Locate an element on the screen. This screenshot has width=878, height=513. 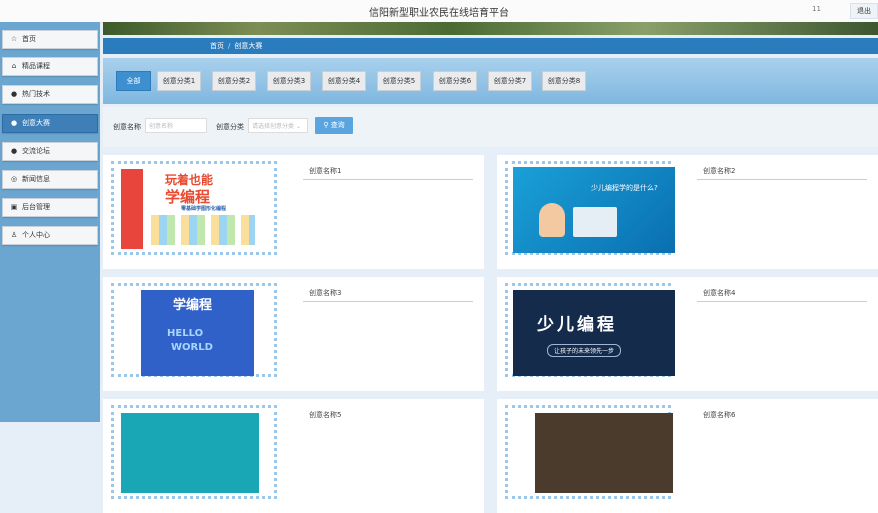
sidebar-item-label: 创意大赛 is located at coordinates (36, 123).